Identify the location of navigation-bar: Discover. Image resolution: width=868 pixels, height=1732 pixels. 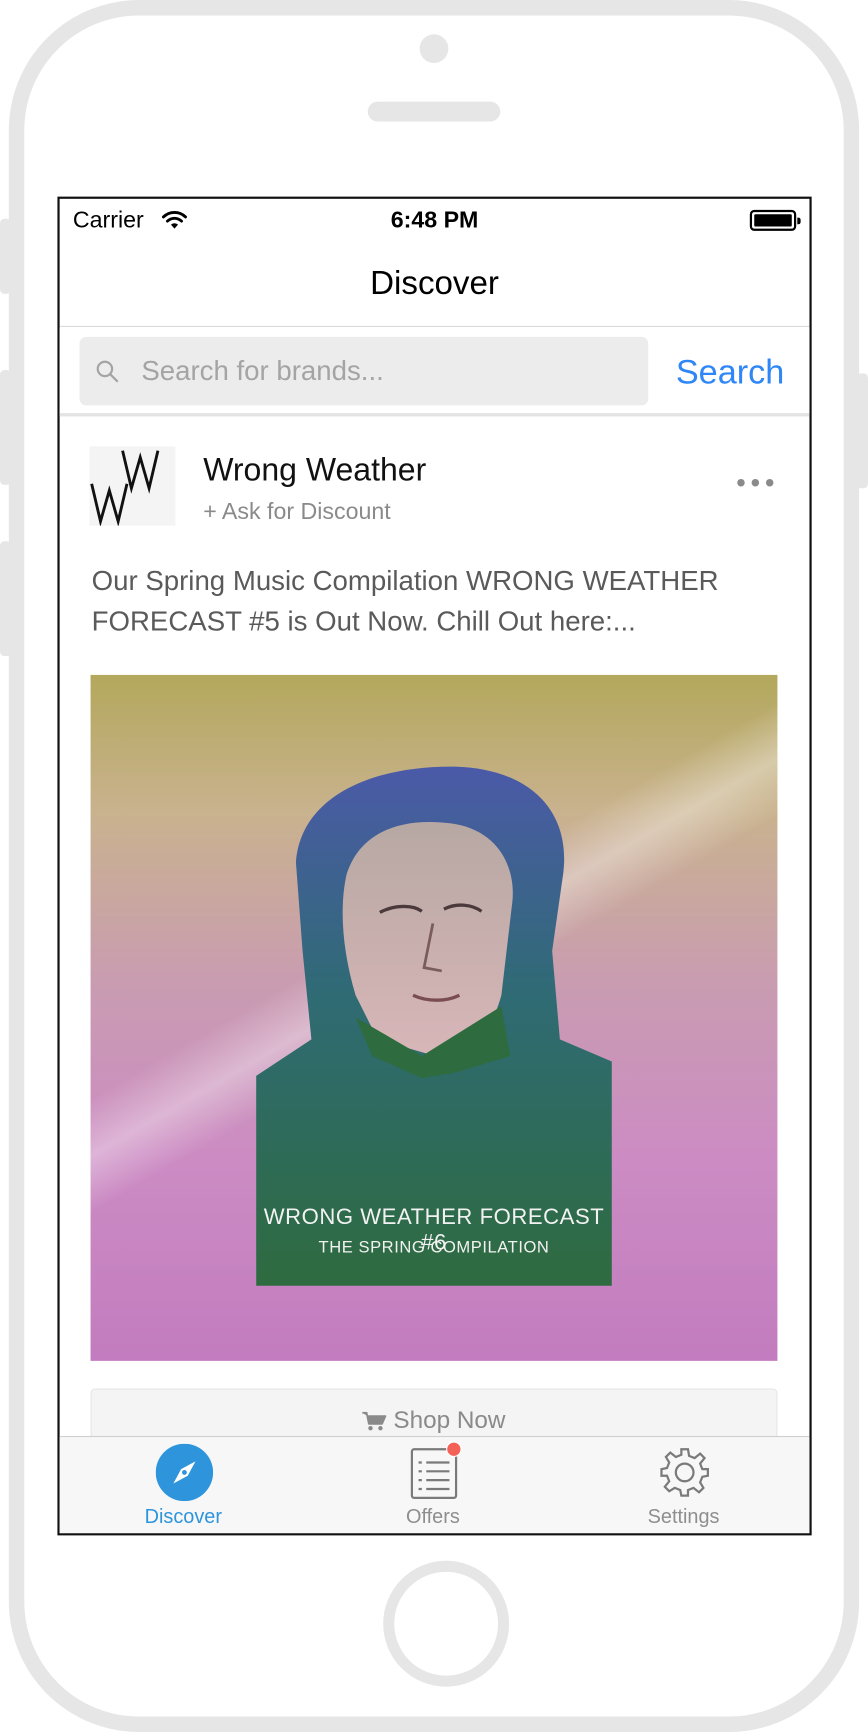
(434, 285).